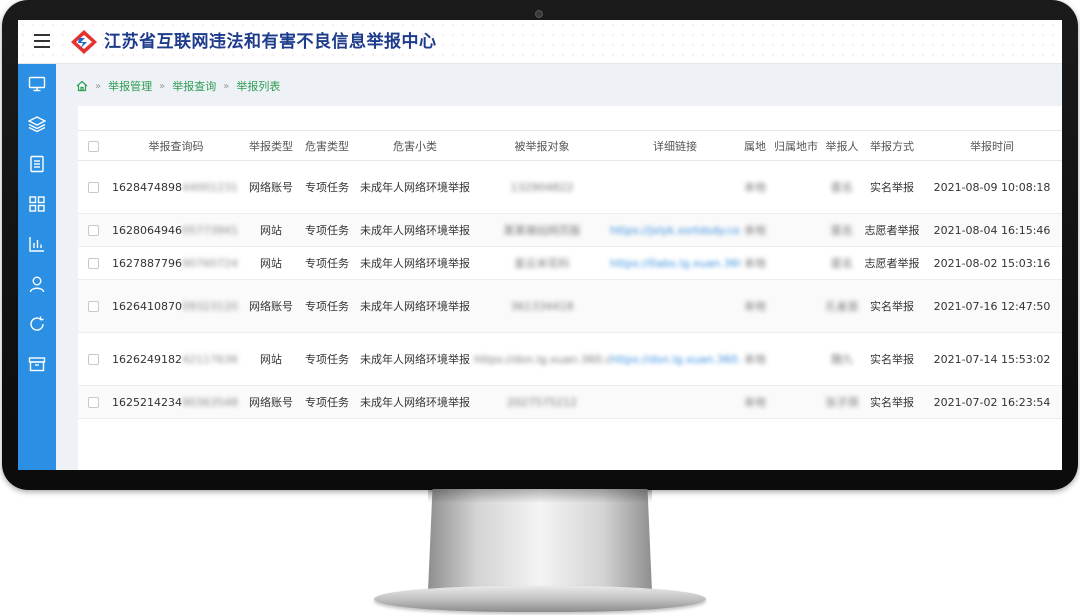  Describe the element at coordinates (992, 146) in the screenshot. I see `column-header: 举报时间` at that location.